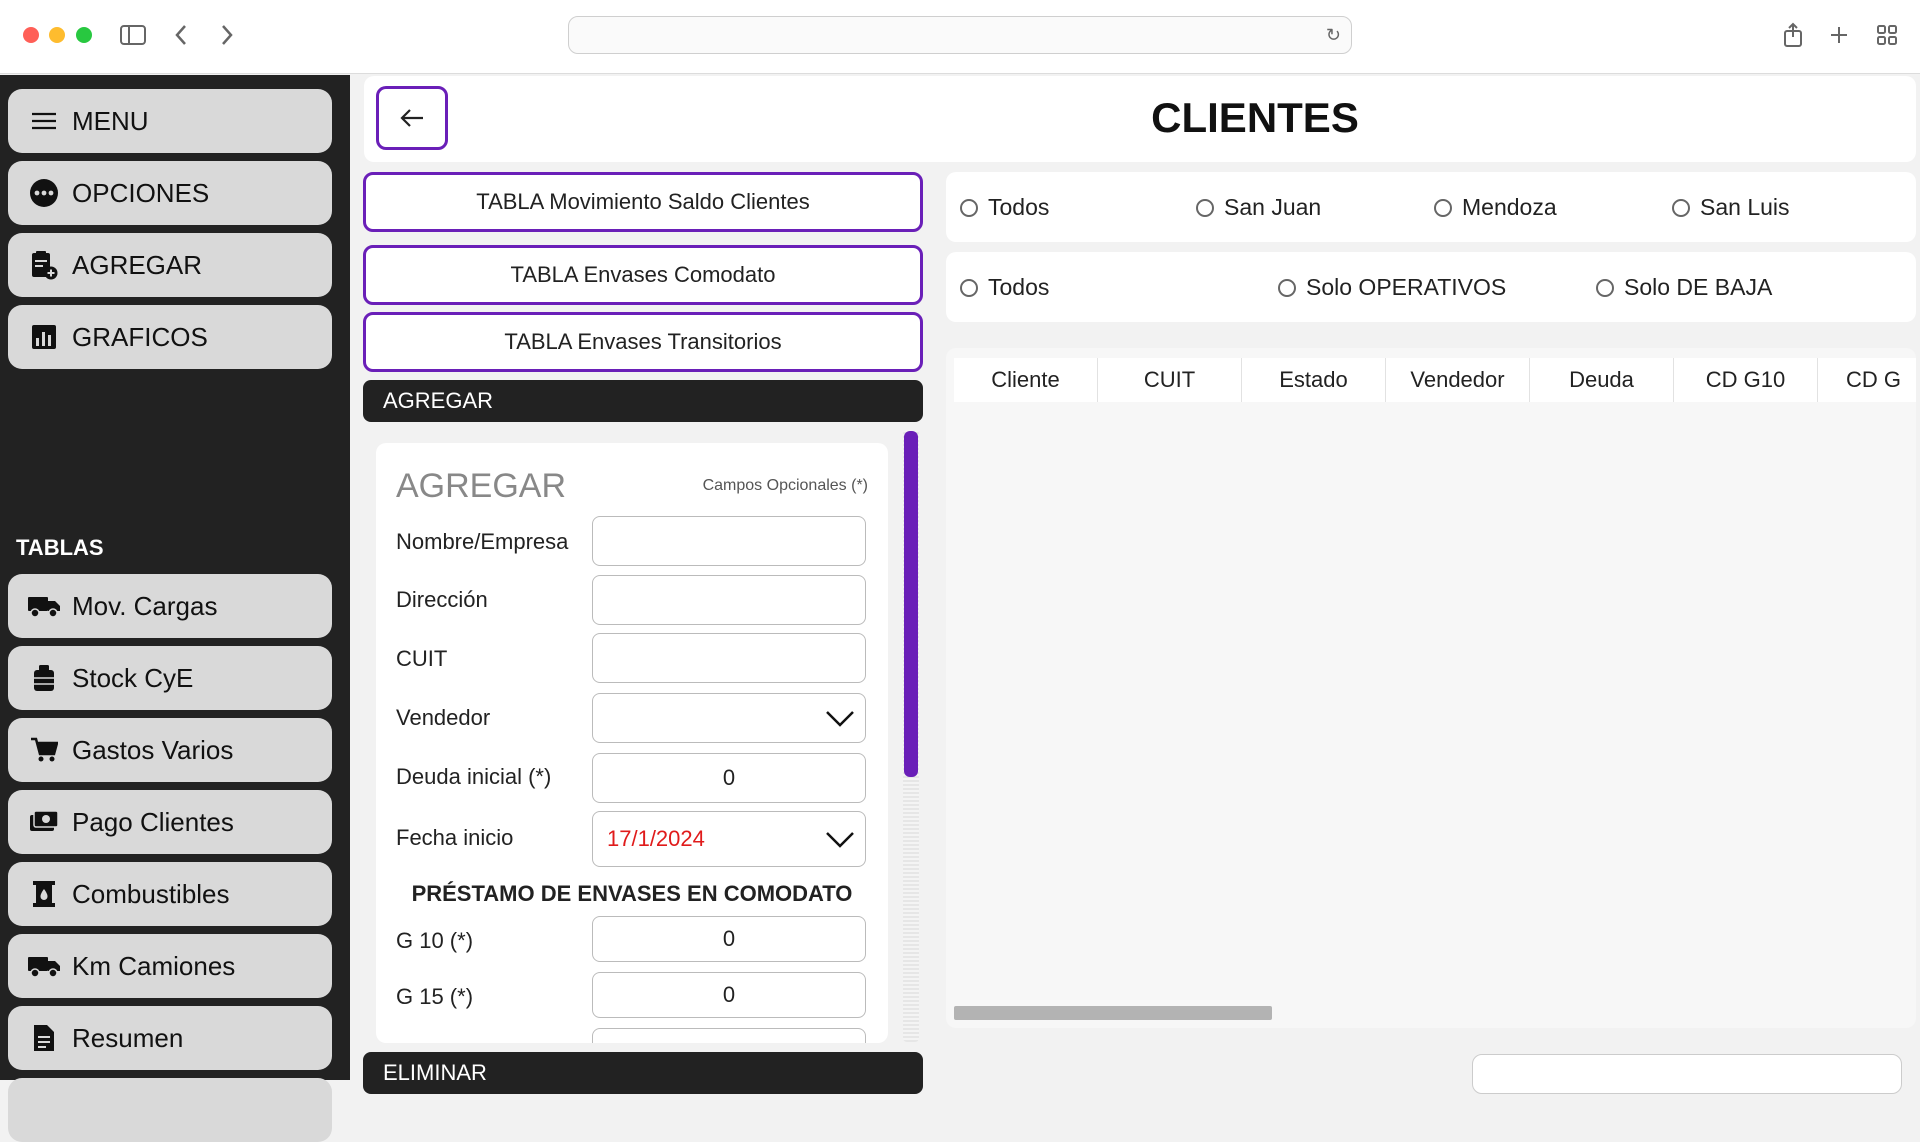 This screenshot has width=1920, height=1142. I want to click on reload-icon: ↻, so click(1333, 35).